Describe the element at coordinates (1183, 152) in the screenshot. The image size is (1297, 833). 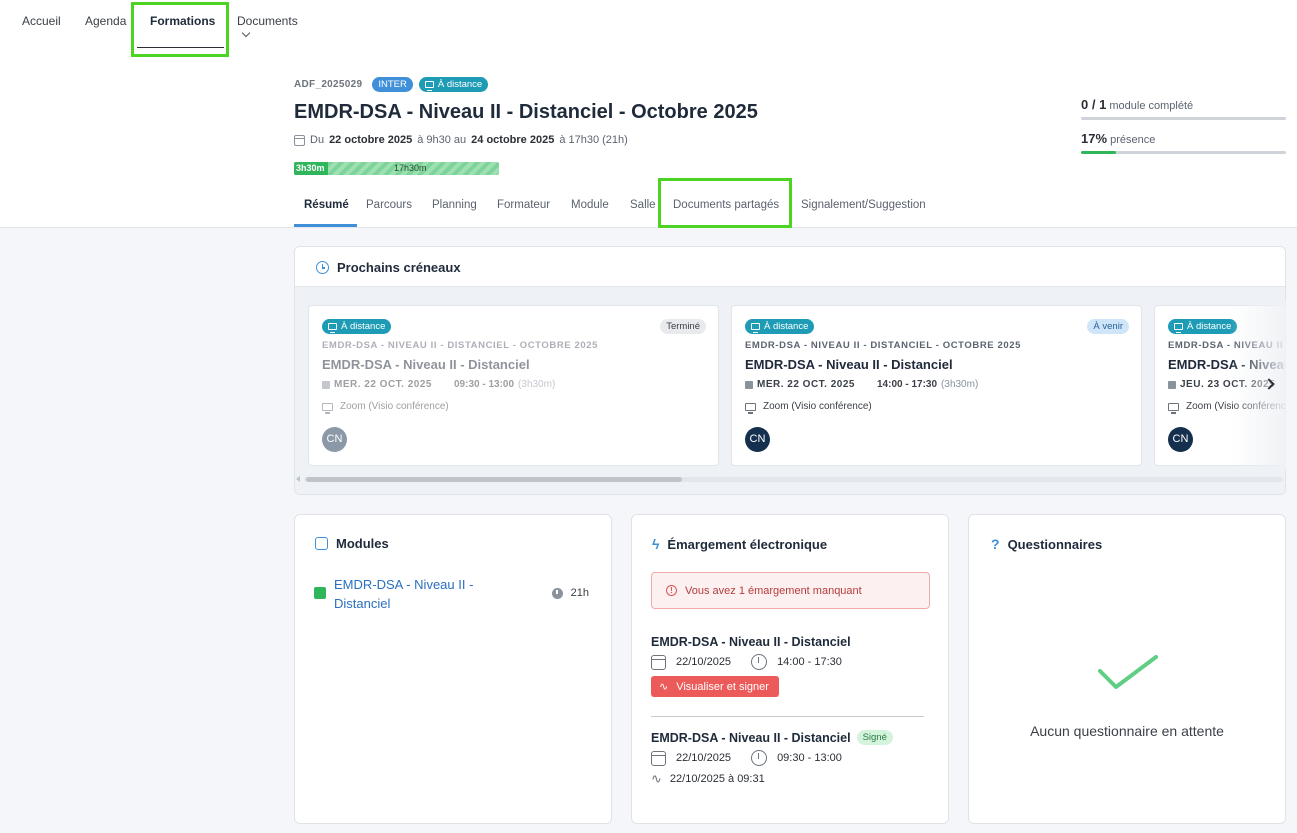
I see `presence-progress` at that location.